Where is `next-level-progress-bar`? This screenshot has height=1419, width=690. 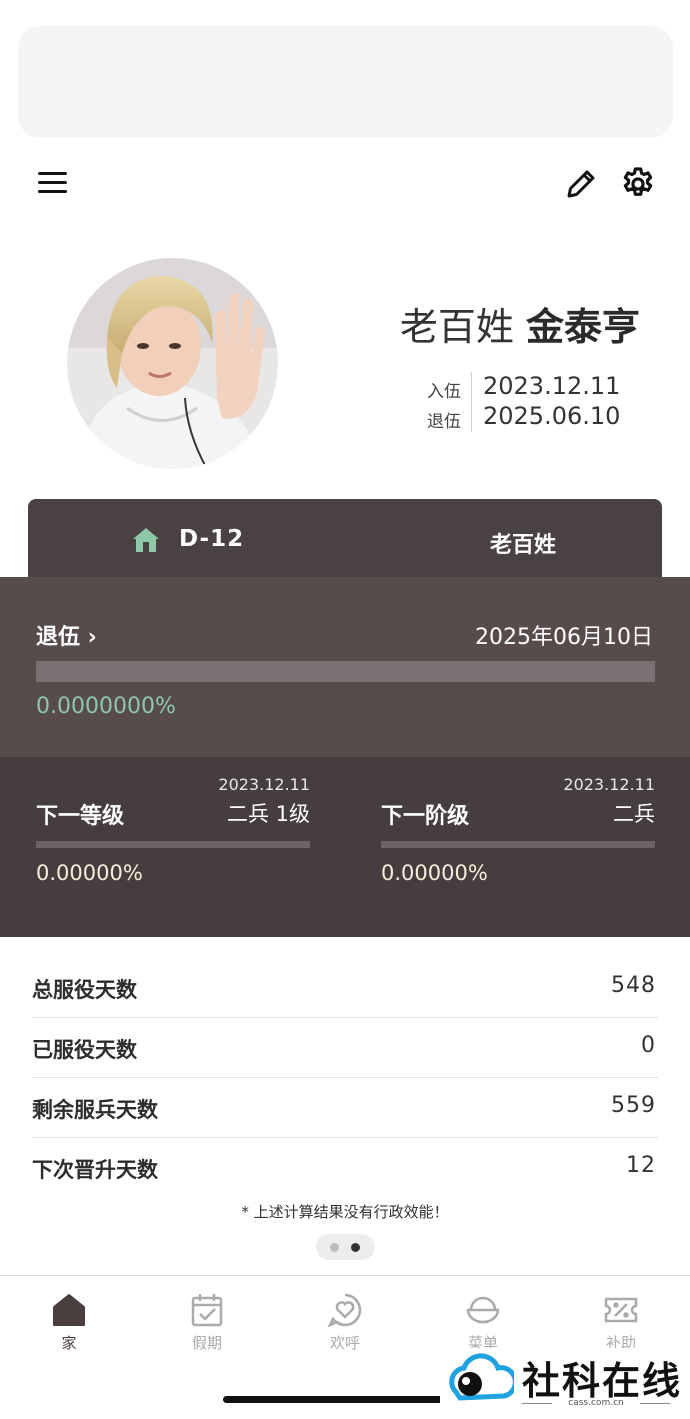
next-level-progress-bar is located at coordinates (173, 844).